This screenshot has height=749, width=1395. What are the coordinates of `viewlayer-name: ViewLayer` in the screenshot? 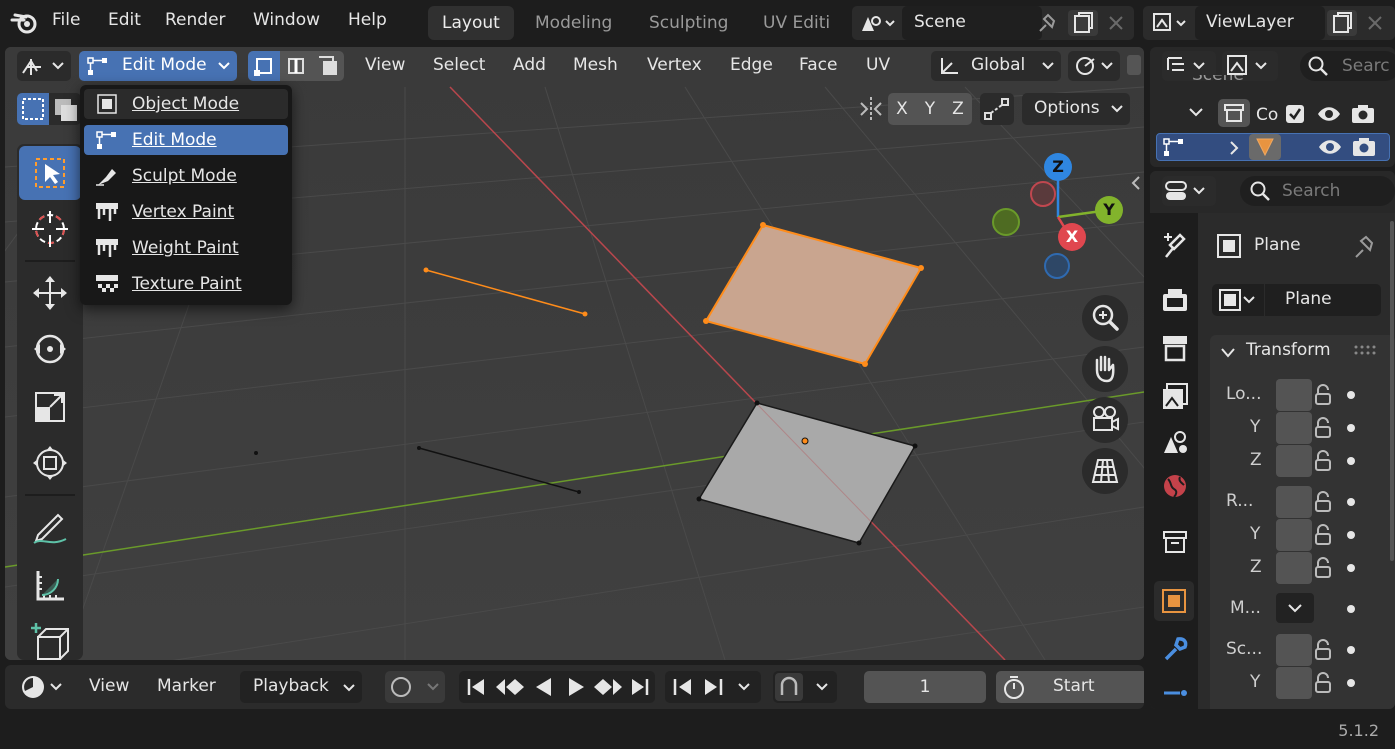 It's located at (1250, 22).